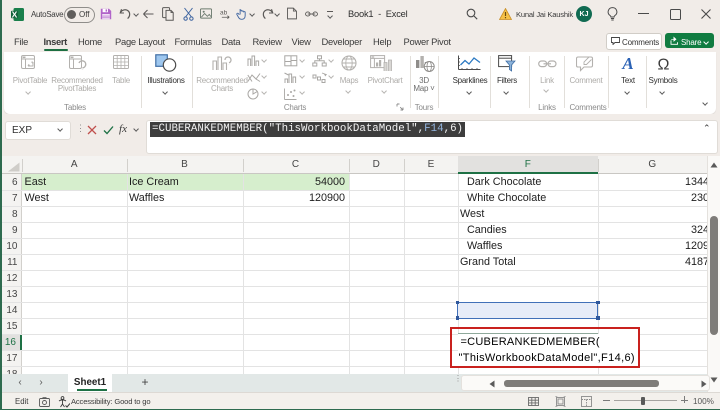 The width and height of the screenshot is (720, 410). Describe the element at coordinates (627, 63) in the screenshot. I see `svg-text: A` at that location.